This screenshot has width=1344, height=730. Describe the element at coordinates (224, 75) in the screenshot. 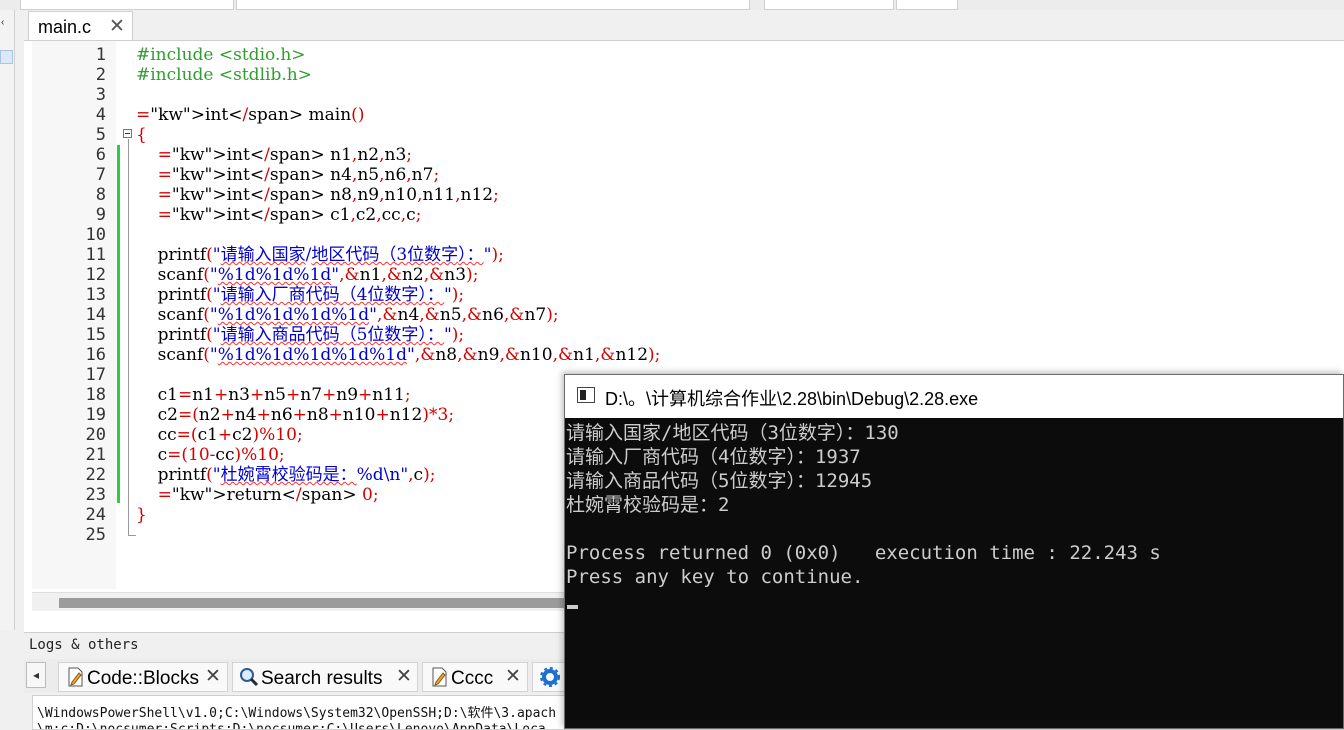

I see `code-line: #include <stdlib.h>` at that location.